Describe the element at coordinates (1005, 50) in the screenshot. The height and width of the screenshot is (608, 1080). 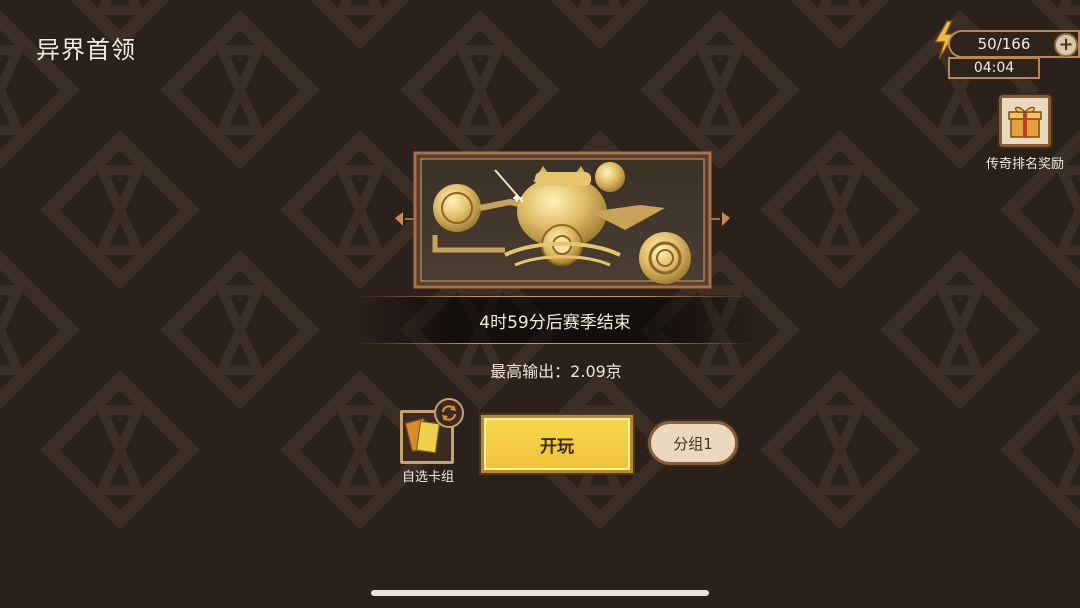
I see `energy-widget: 50/166 + 04:04` at that location.